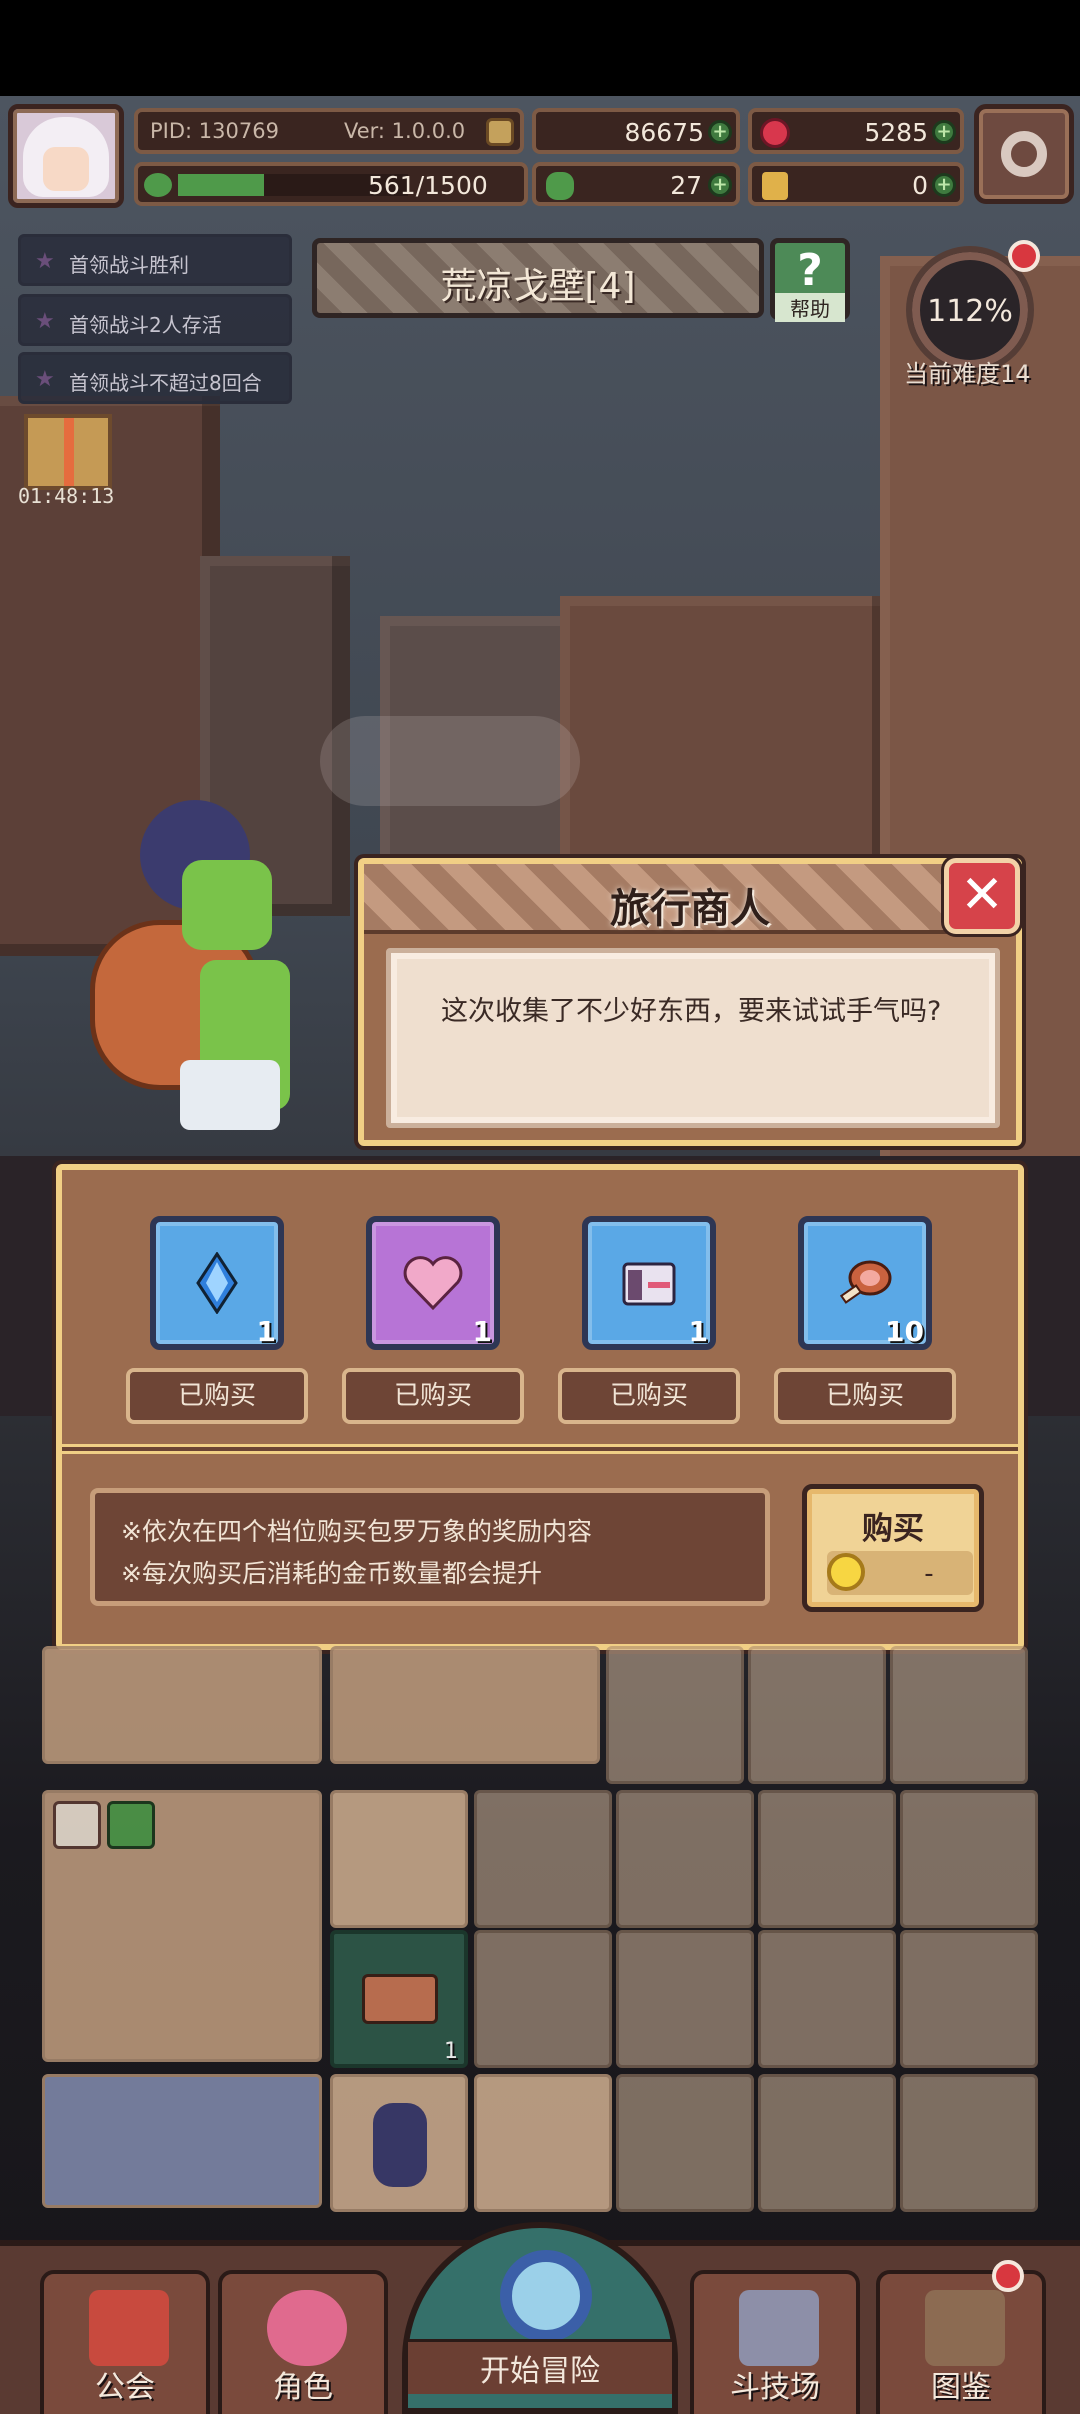  What do you see at coordinates (893, 1529) in the screenshot?
I see `buy-label: 购买` at bounding box center [893, 1529].